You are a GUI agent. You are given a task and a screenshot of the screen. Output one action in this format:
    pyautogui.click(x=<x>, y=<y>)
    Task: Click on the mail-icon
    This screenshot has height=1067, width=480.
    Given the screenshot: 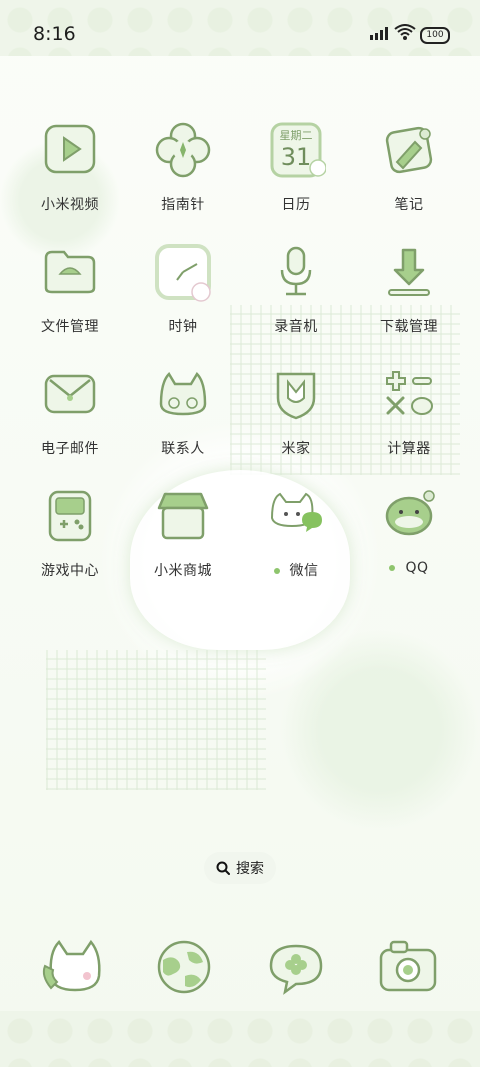 What is the action you would take?
    pyautogui.click(x=70, y=394)
    